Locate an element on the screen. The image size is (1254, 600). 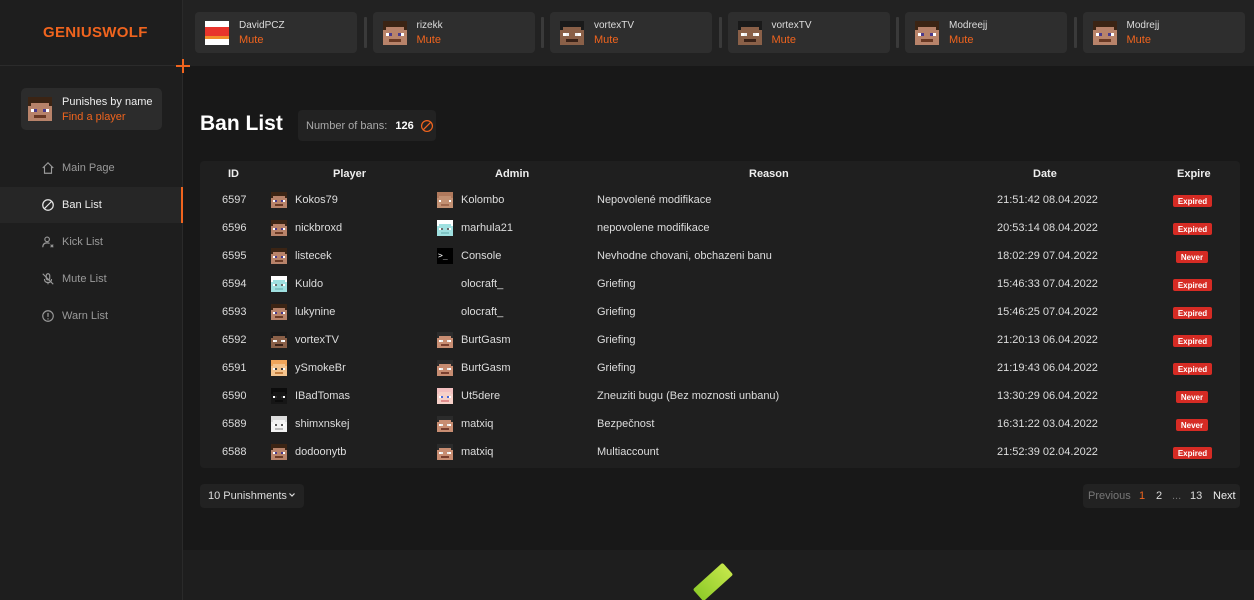
ban-id: 6595 is located at coordinates (234, 256).